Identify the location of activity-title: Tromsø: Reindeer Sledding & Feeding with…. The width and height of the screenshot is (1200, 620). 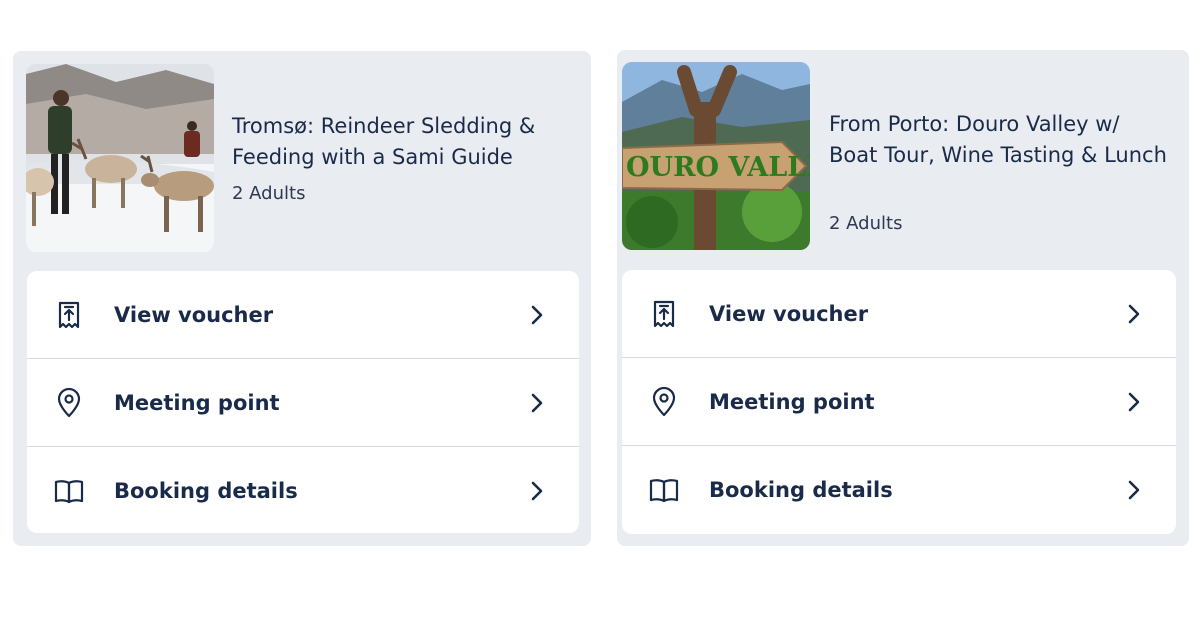
(402, 142).